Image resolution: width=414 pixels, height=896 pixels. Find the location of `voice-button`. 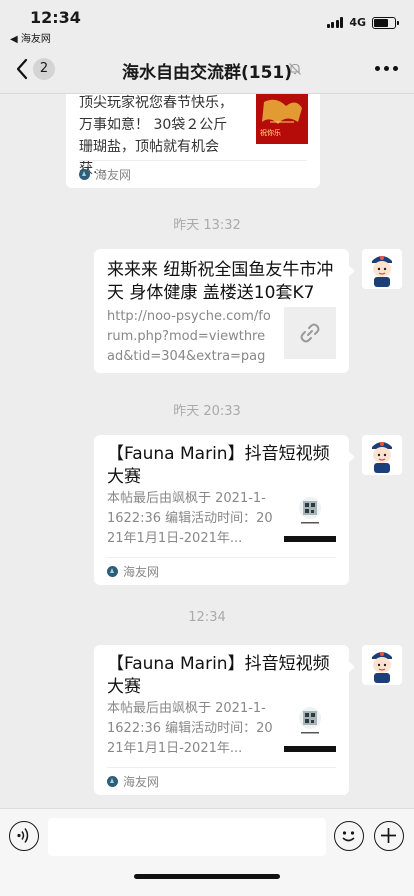

voice-button is located at coordinates (24, 836).